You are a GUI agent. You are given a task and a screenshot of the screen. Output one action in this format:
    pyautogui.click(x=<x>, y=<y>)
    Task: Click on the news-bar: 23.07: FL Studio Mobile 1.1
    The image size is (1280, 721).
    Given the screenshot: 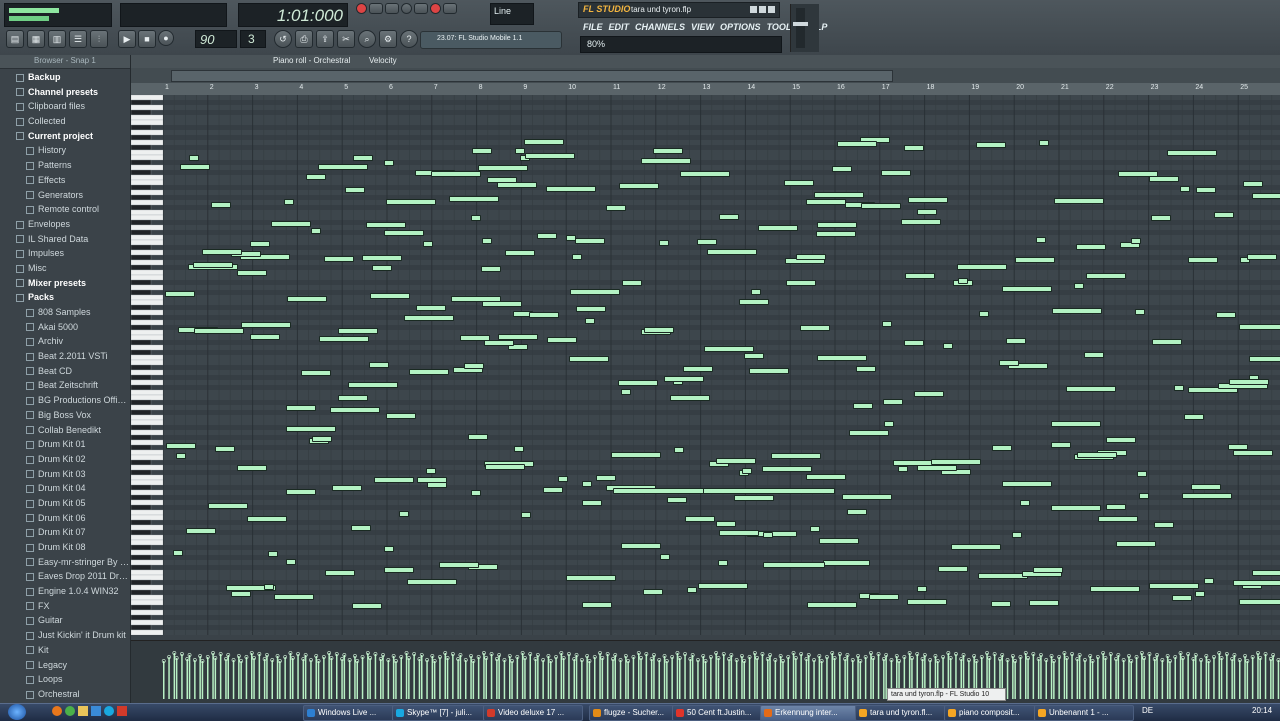 What is the action you would take?
    pyautogui.click(x=491, y=40)
    